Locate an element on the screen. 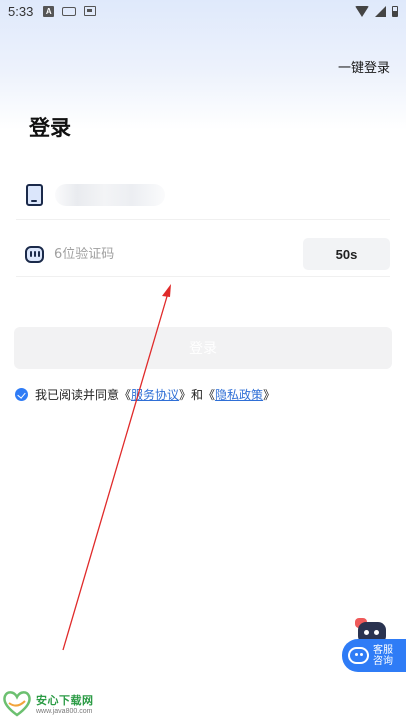 Image resolution: width=406 pixels, height=723 pixels. phone-number-redacted is located at coordinates (110, 194).